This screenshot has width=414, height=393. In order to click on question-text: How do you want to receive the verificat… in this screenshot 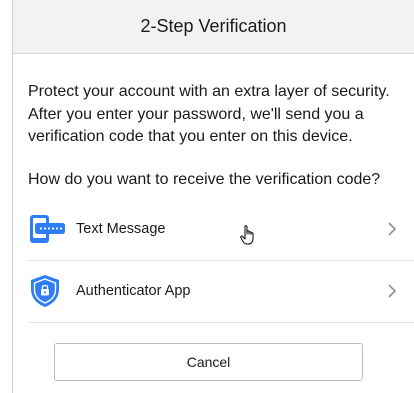, I will do `click(204, 179)`.